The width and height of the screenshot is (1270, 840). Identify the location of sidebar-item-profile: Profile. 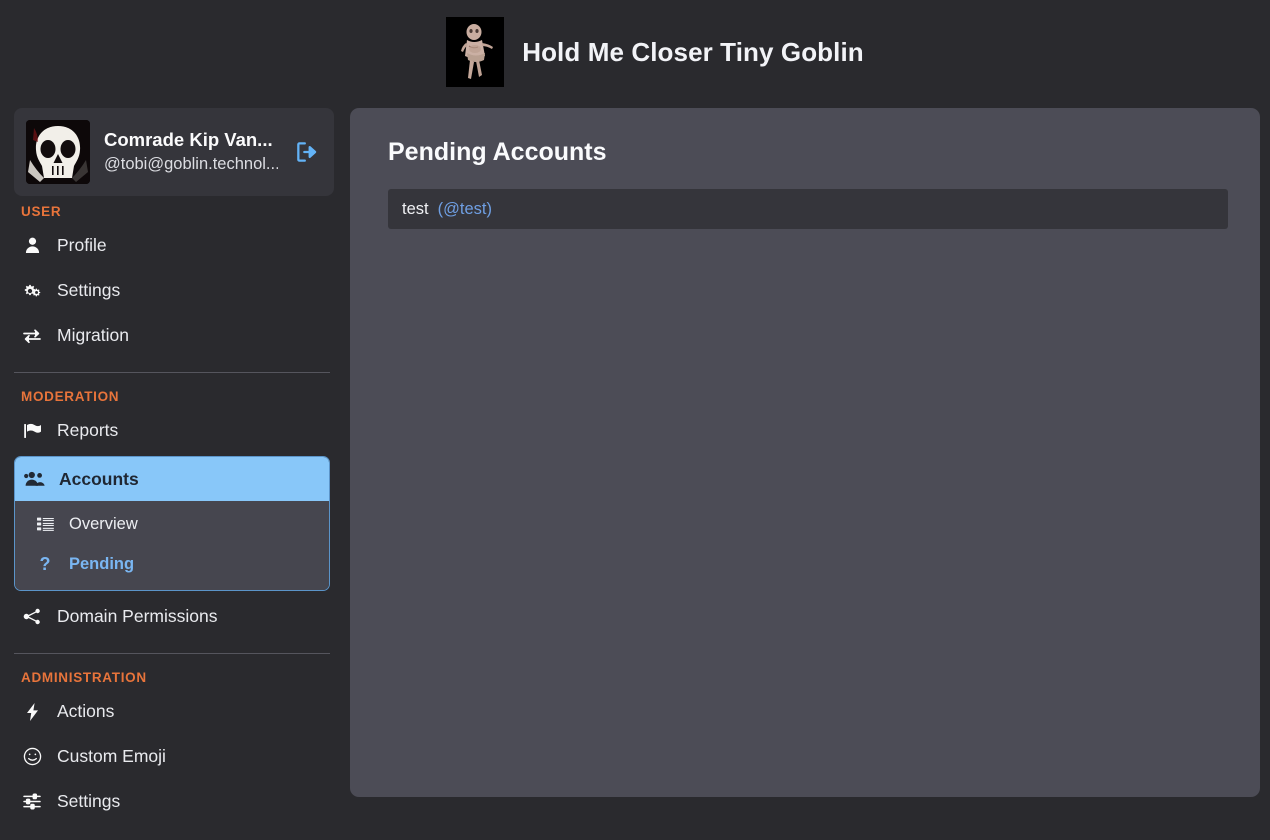
(172, 245).